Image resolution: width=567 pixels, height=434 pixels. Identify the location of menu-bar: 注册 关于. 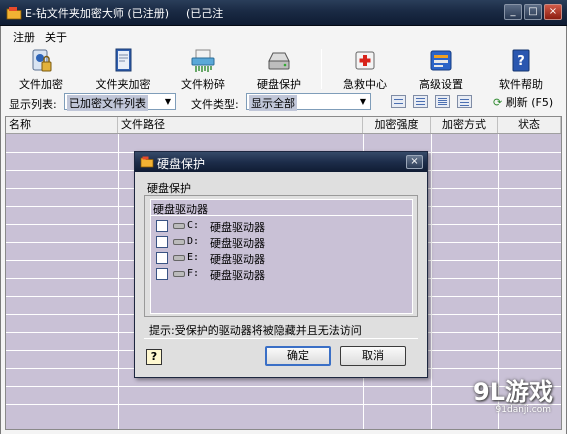
(283, 35).